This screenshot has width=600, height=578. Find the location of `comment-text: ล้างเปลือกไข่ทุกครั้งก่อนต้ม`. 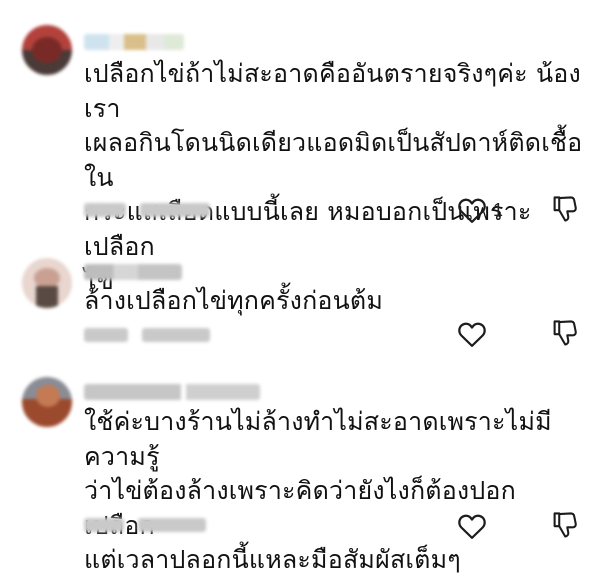

comment-text: ล้างเปลือกไข่ทุกครั้งก่อนต้ม is located at coordinates (234, 300).